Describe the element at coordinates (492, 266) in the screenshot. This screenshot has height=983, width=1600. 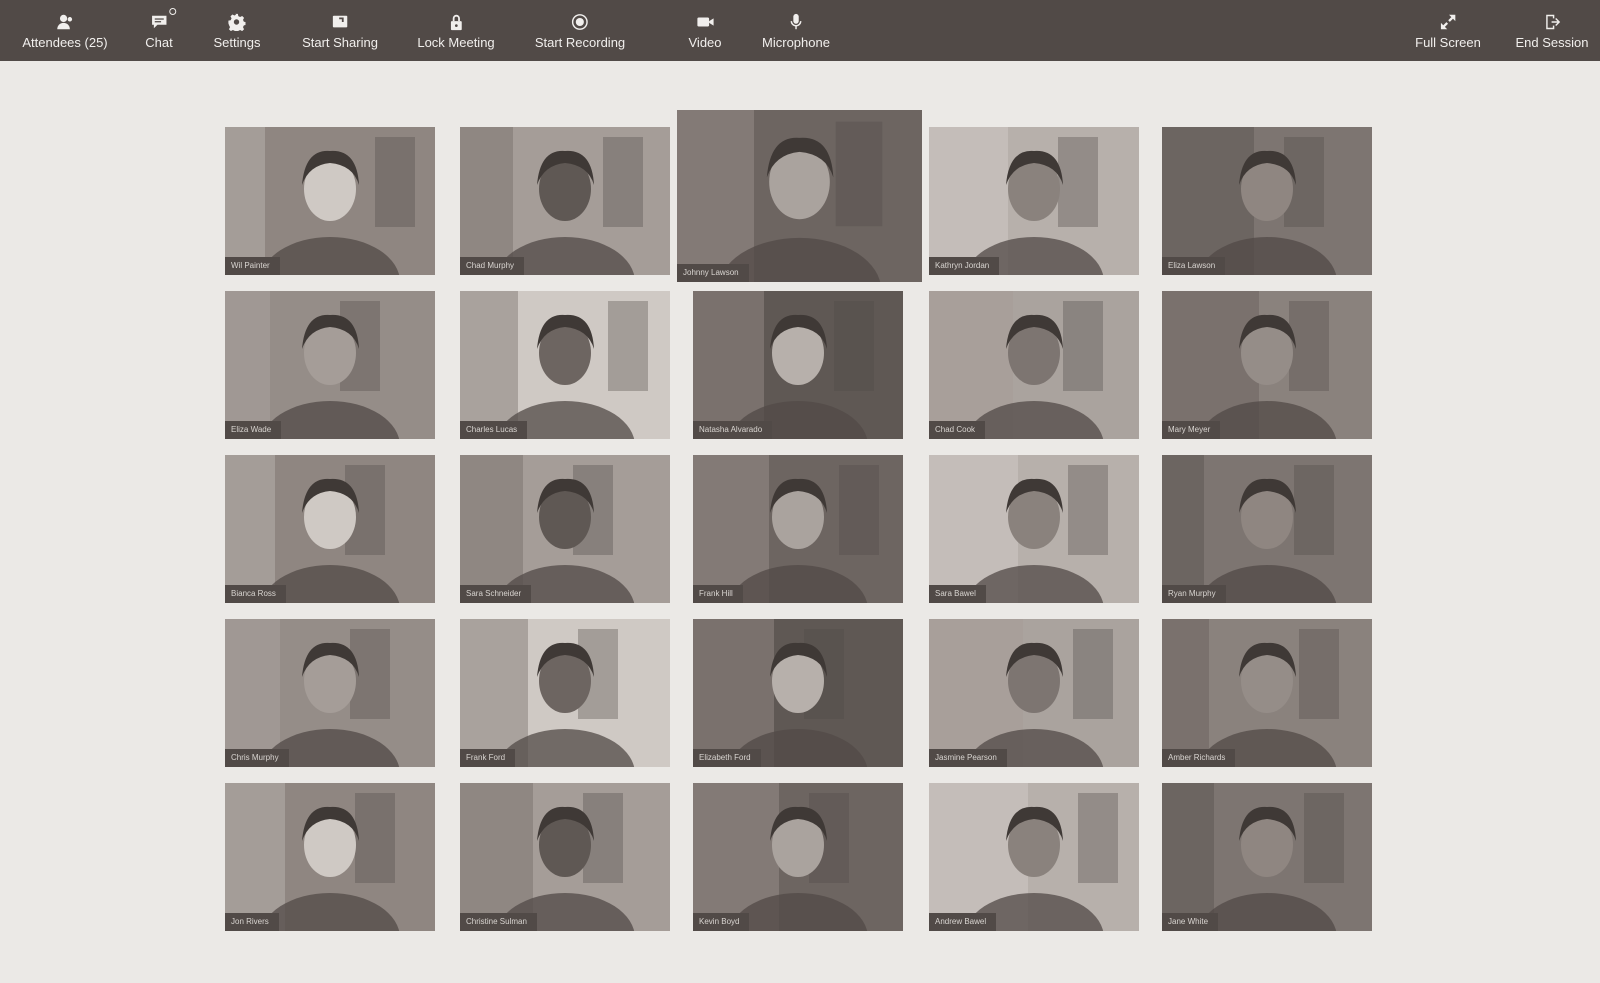
I see `participant-name-label: Chad Murphy` at that location.